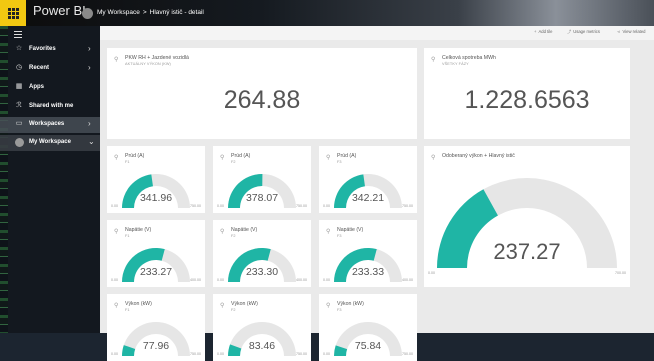 This screenshot has width=654, height=361. What do you see at coordinates (569, 31) in the screenshot?
I see `chart-icon: ⤴` at bounding box center [569, 31].